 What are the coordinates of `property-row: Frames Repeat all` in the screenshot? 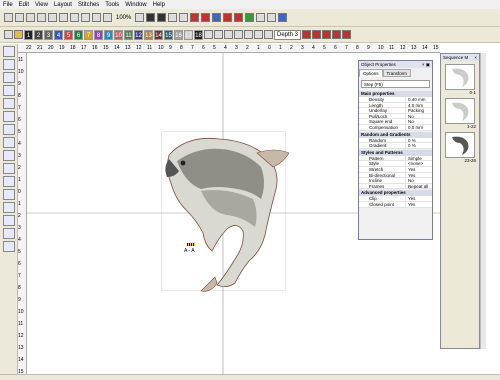 It's located at (395, 186).